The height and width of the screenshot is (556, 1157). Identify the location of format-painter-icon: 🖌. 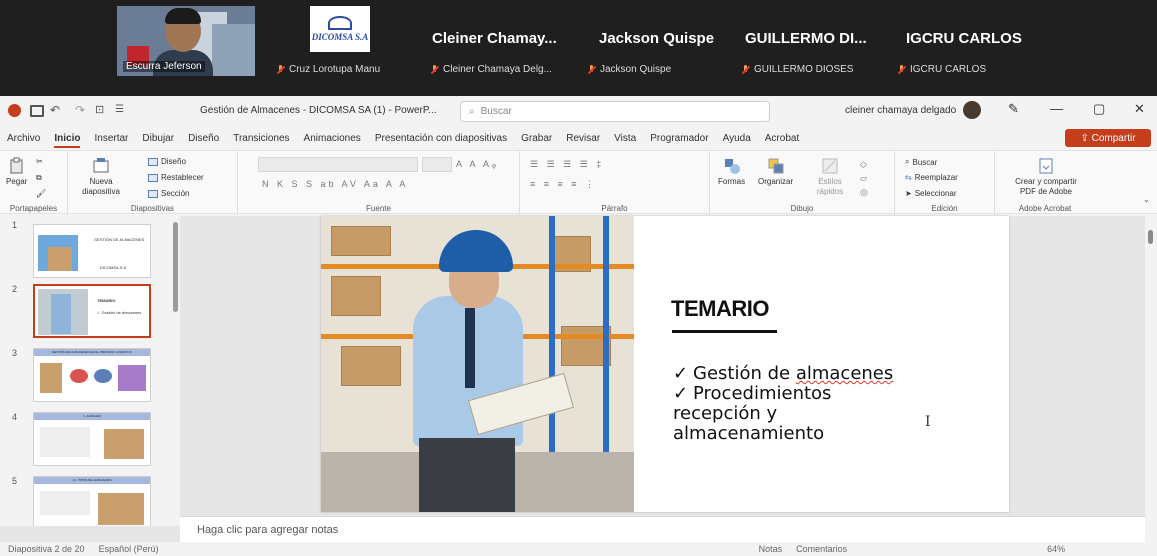
(41, 193).